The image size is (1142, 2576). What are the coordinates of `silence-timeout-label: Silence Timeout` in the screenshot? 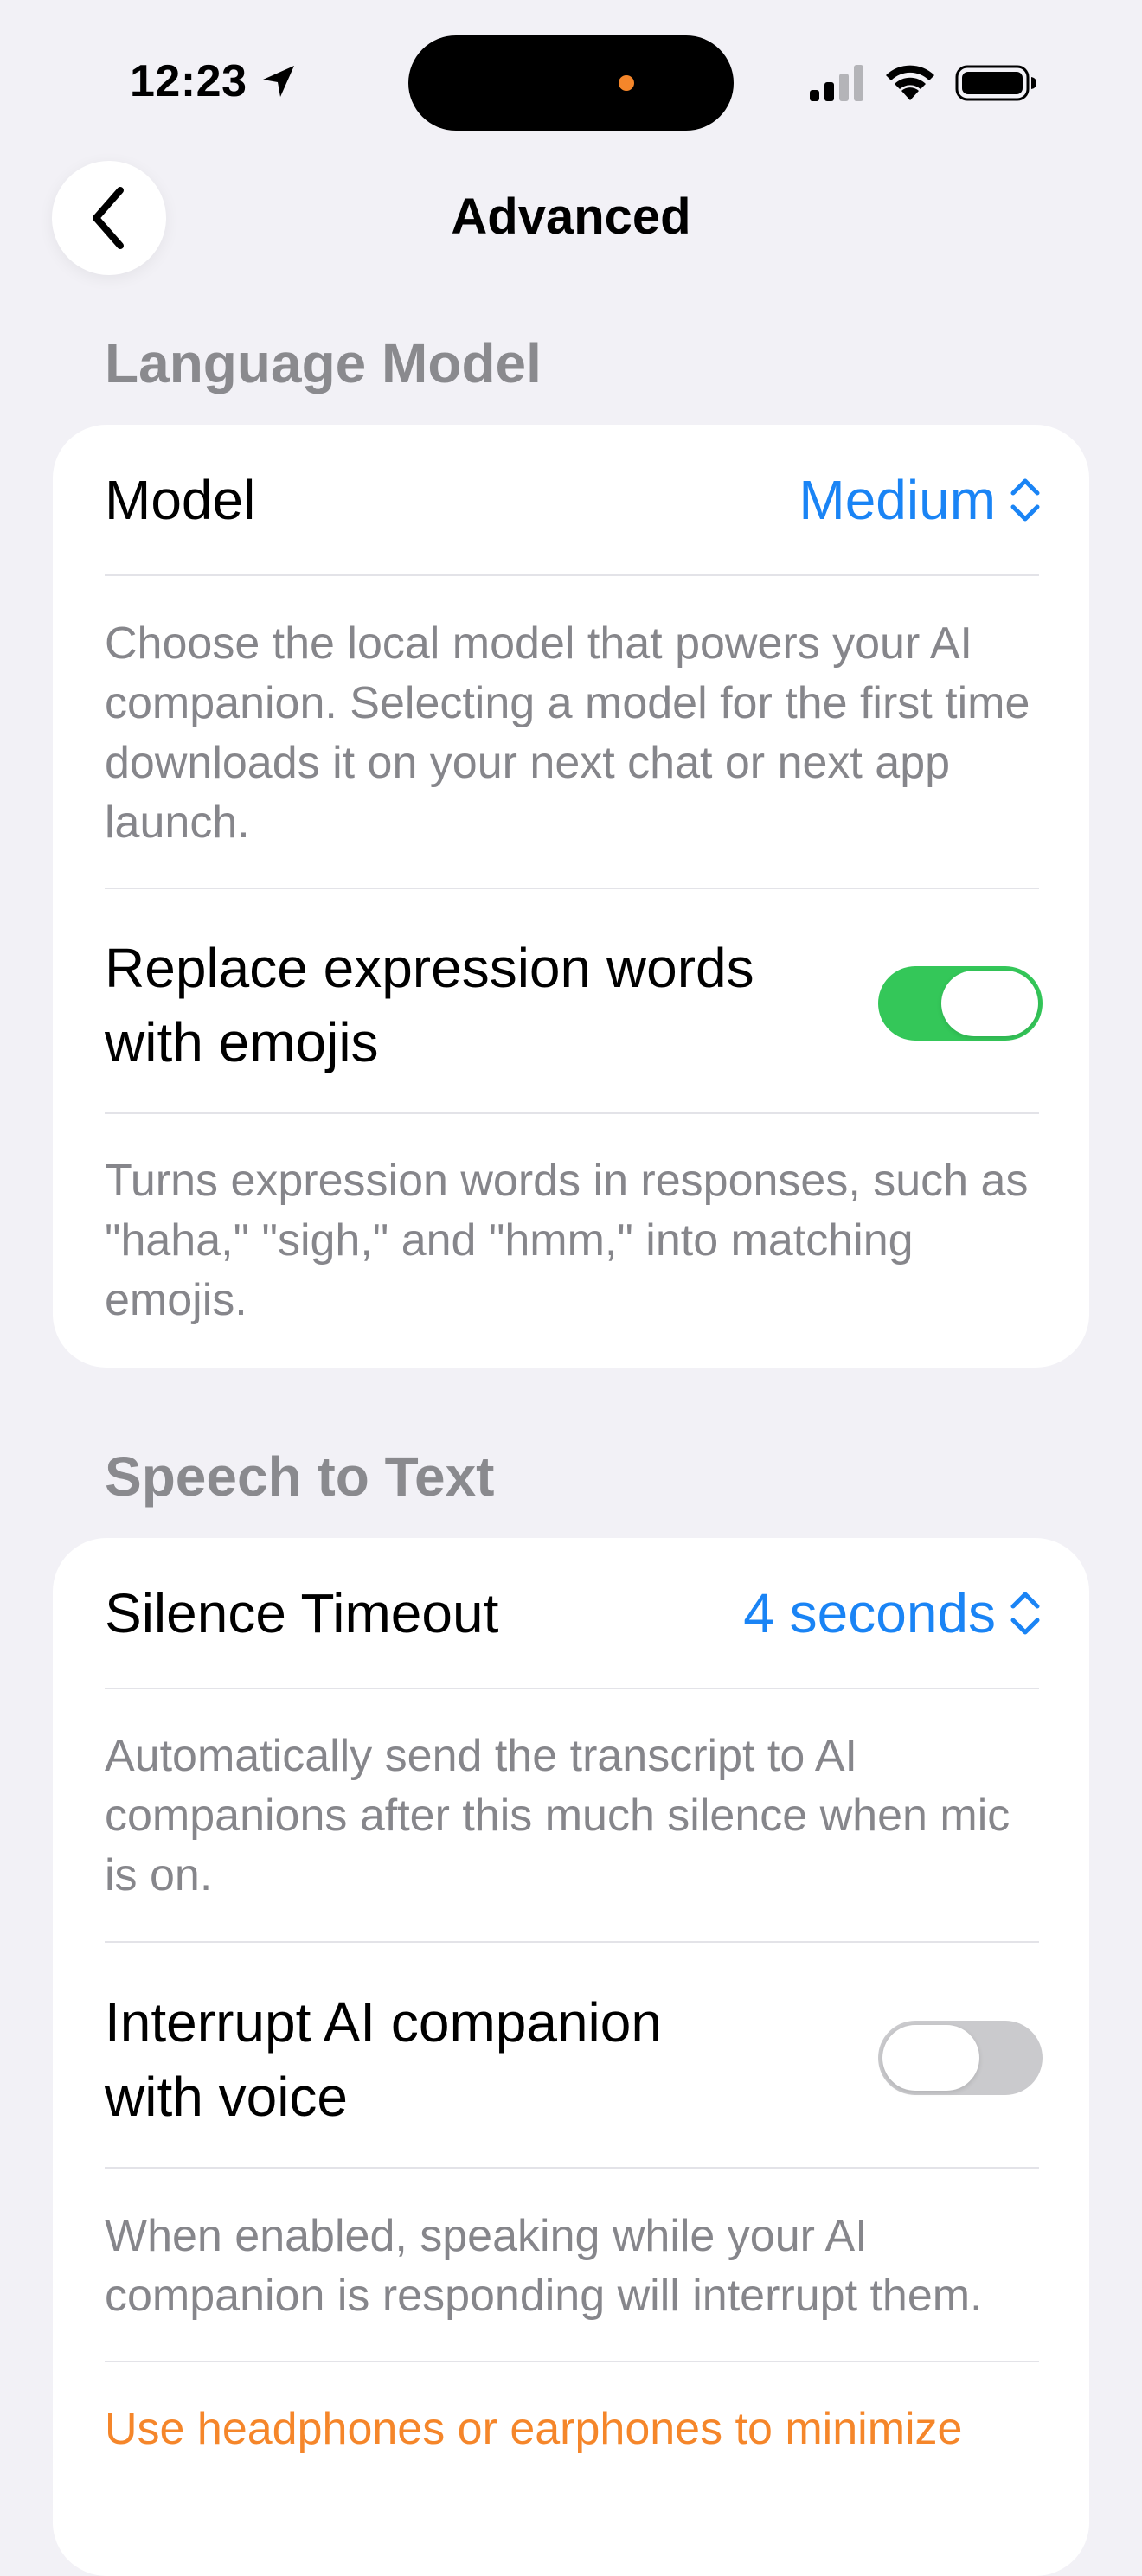 It's located at (302, 1613).